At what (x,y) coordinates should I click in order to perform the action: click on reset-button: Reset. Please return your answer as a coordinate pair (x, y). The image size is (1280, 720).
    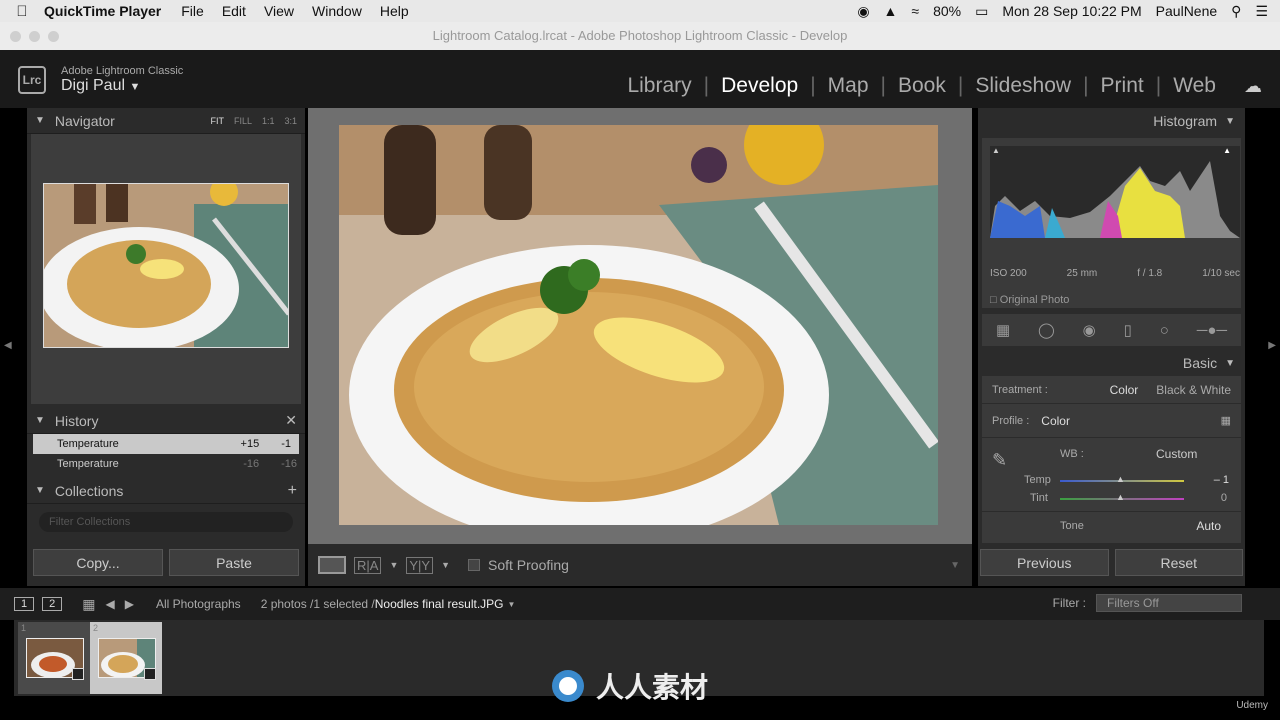
    Looking at the image, I should click on (1178, 562).